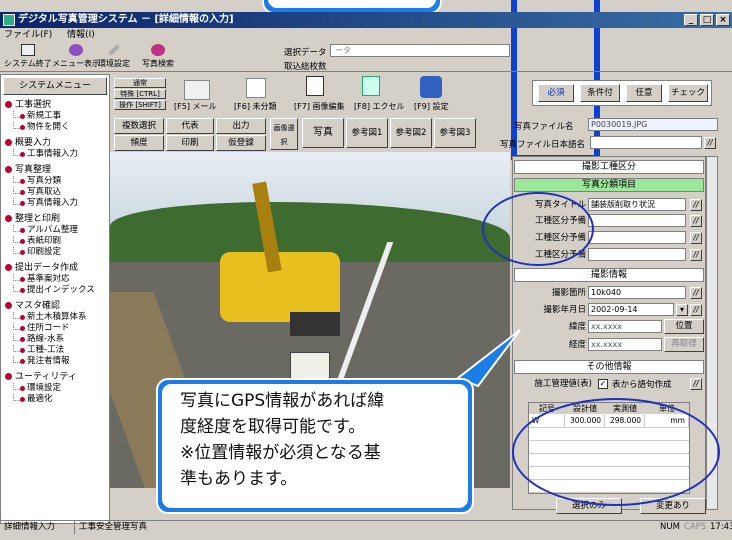 Image resolution: width=732 pixels, height=540 pixels. Describe the element at coordinates (280, 453) in the screenshot. I see `callout-line-3: ※位置情報が必須となる基` at that location.